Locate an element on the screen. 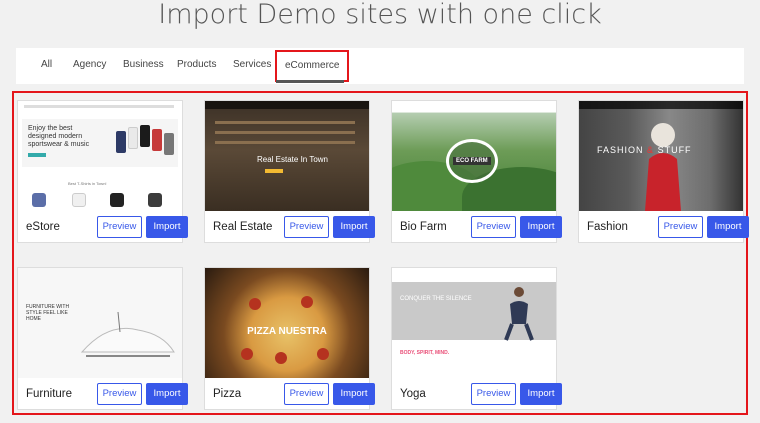  thumb-sub: BODY, SPIRIT, MIND. is located at coordinates (425, 353).